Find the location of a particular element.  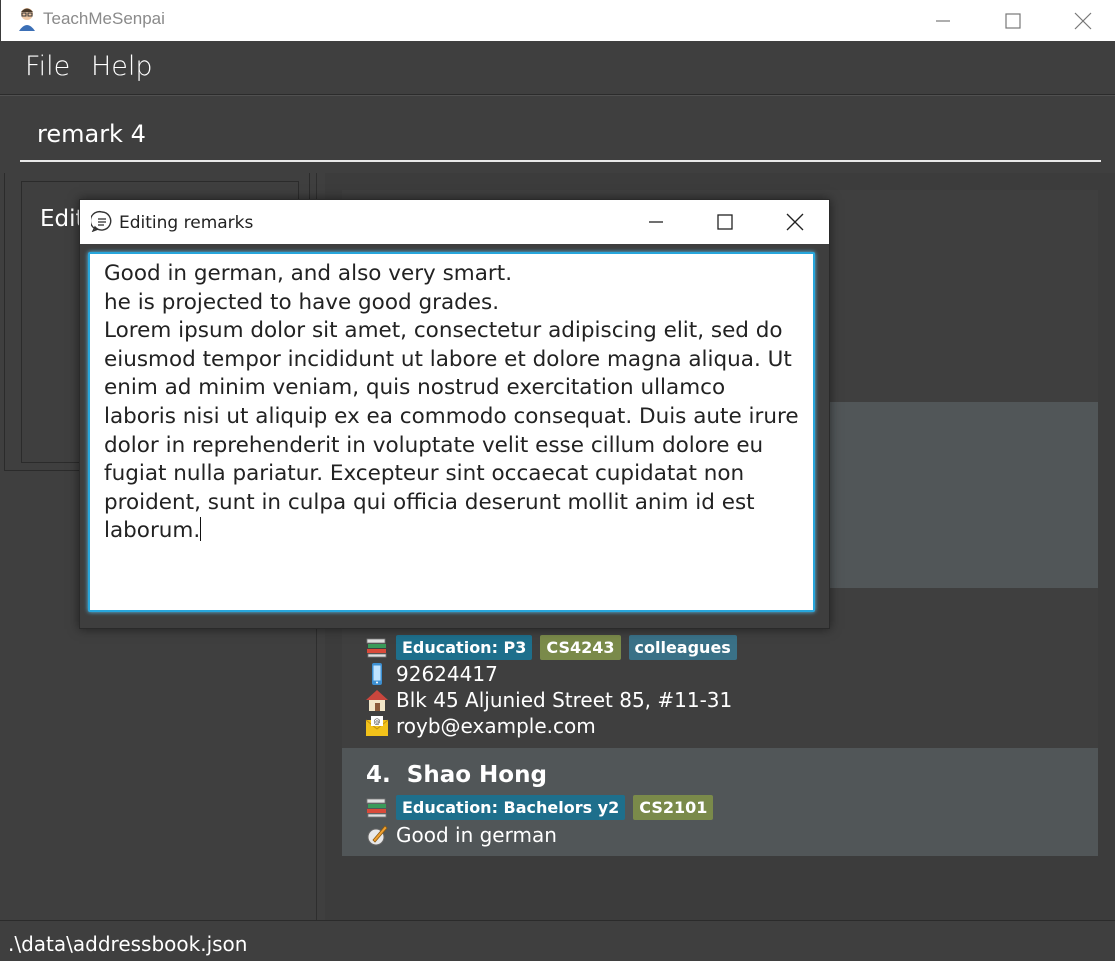

dialog-minimize-button is located at coordinates (656, 222).